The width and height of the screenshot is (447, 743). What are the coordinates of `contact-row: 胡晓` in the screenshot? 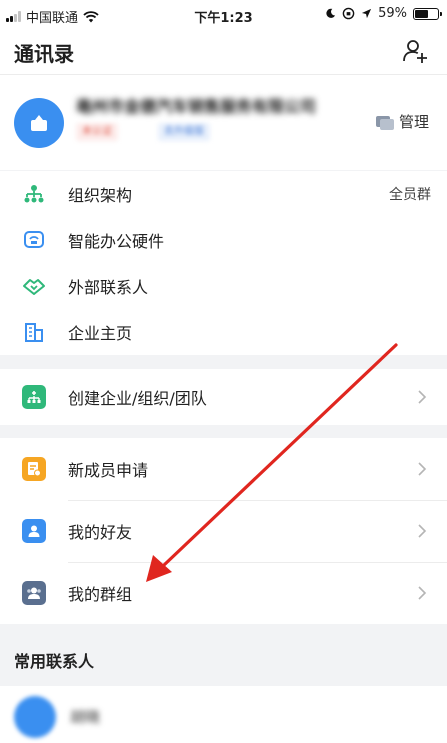 It's located at (223, 714).